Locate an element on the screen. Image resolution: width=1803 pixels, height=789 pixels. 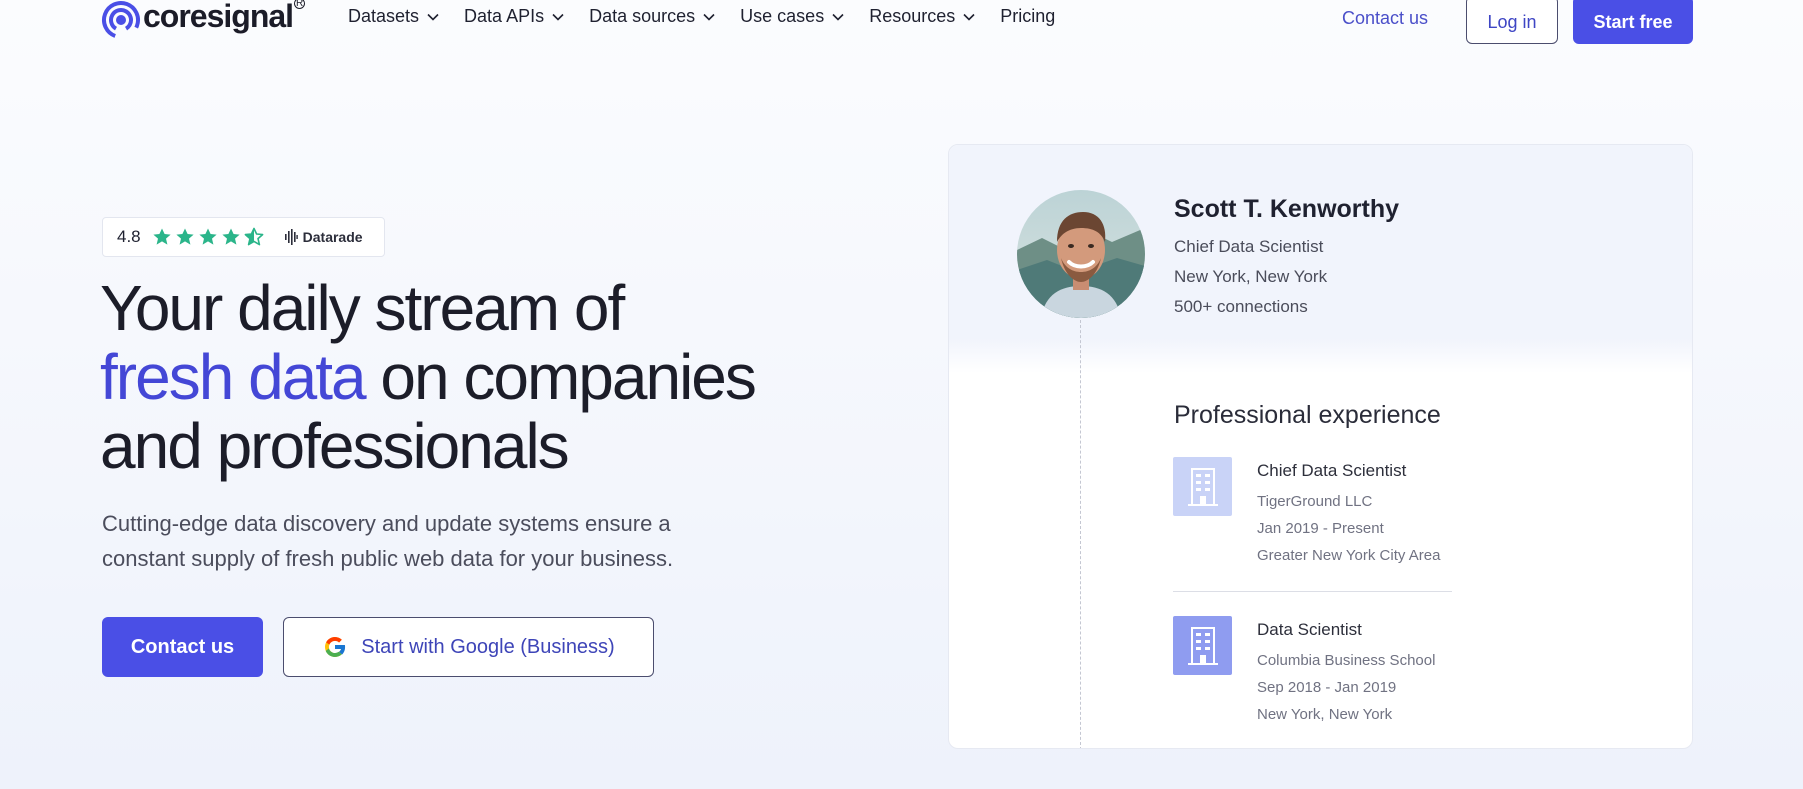
headline-accent: fresh data is located at coordinates (233, 377).